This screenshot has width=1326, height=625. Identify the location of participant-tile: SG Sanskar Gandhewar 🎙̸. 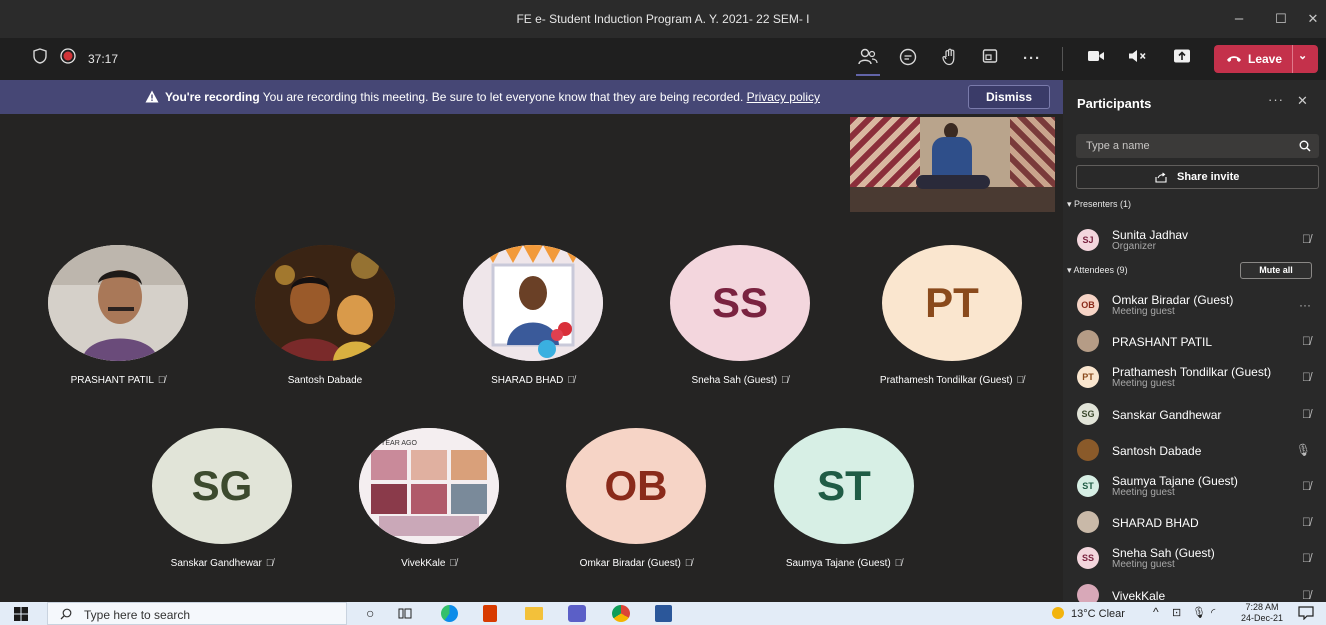
(222, 498).